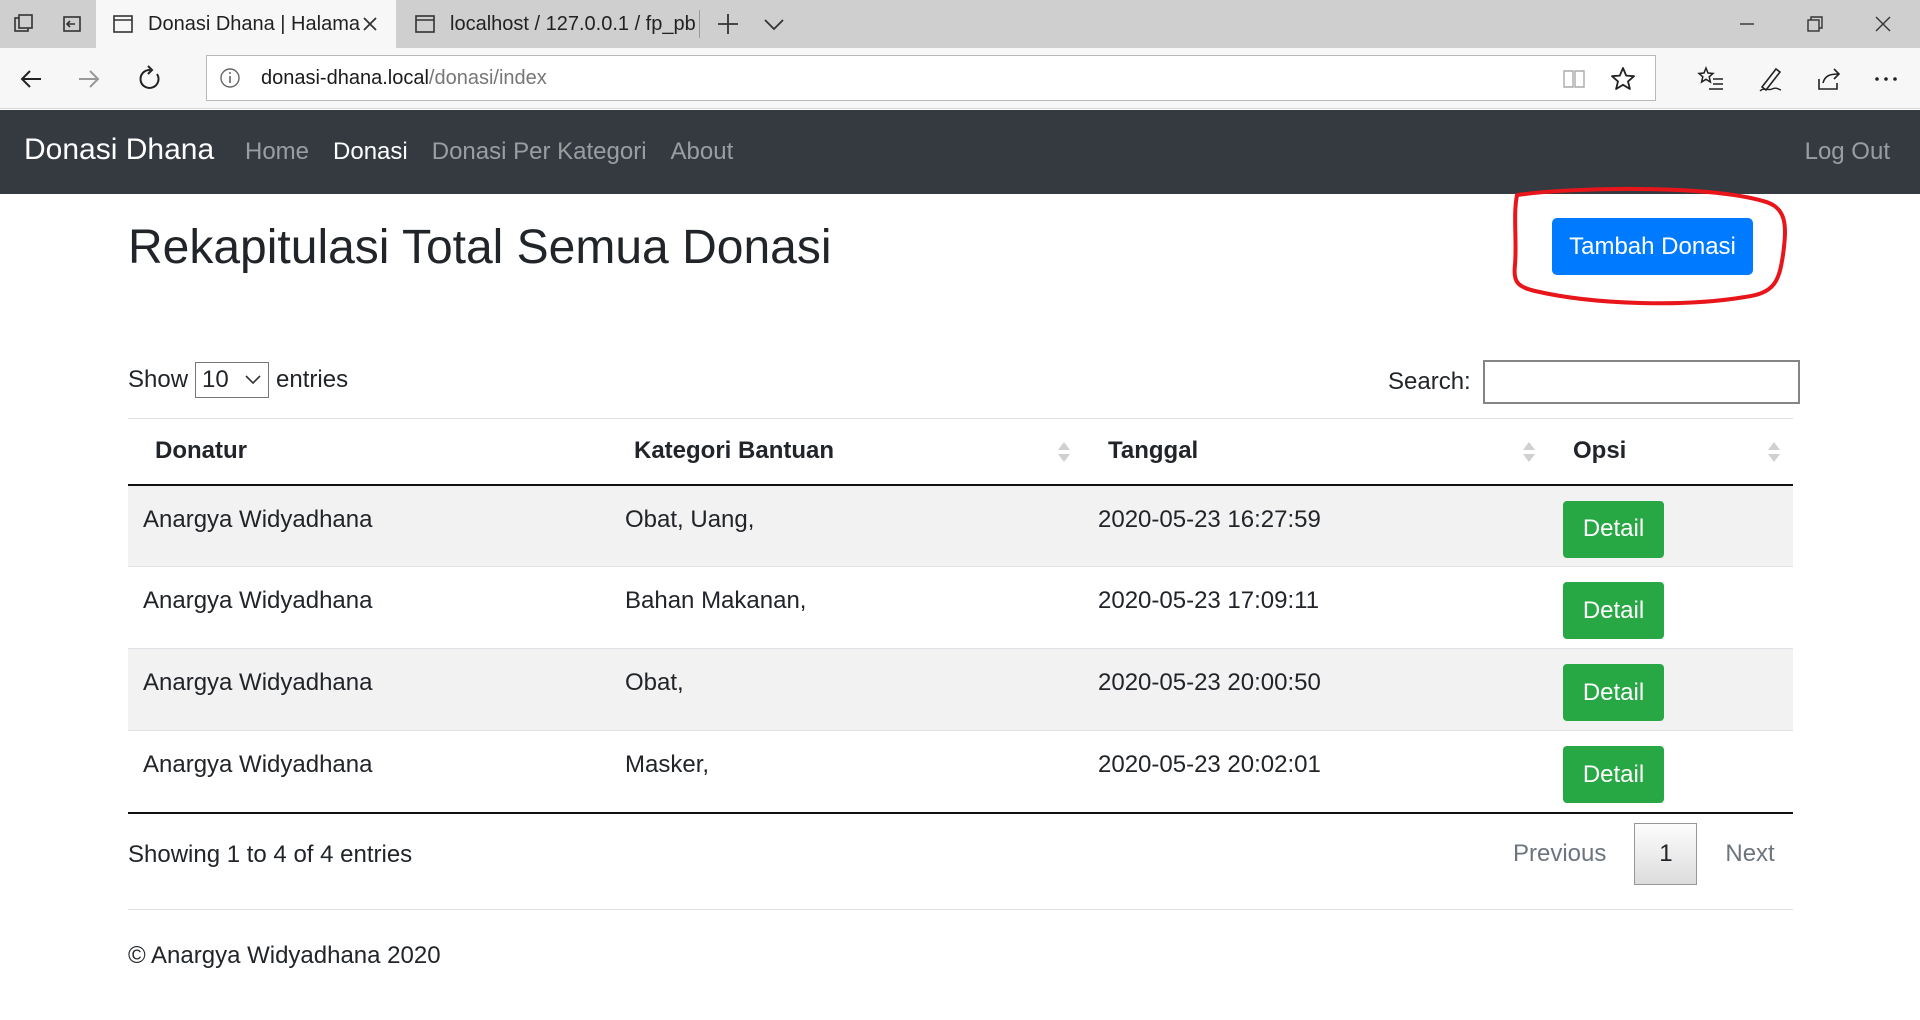  I want to click on browser-address-bar: donasi-dhana.local/donasi/index, so click(960, 78).